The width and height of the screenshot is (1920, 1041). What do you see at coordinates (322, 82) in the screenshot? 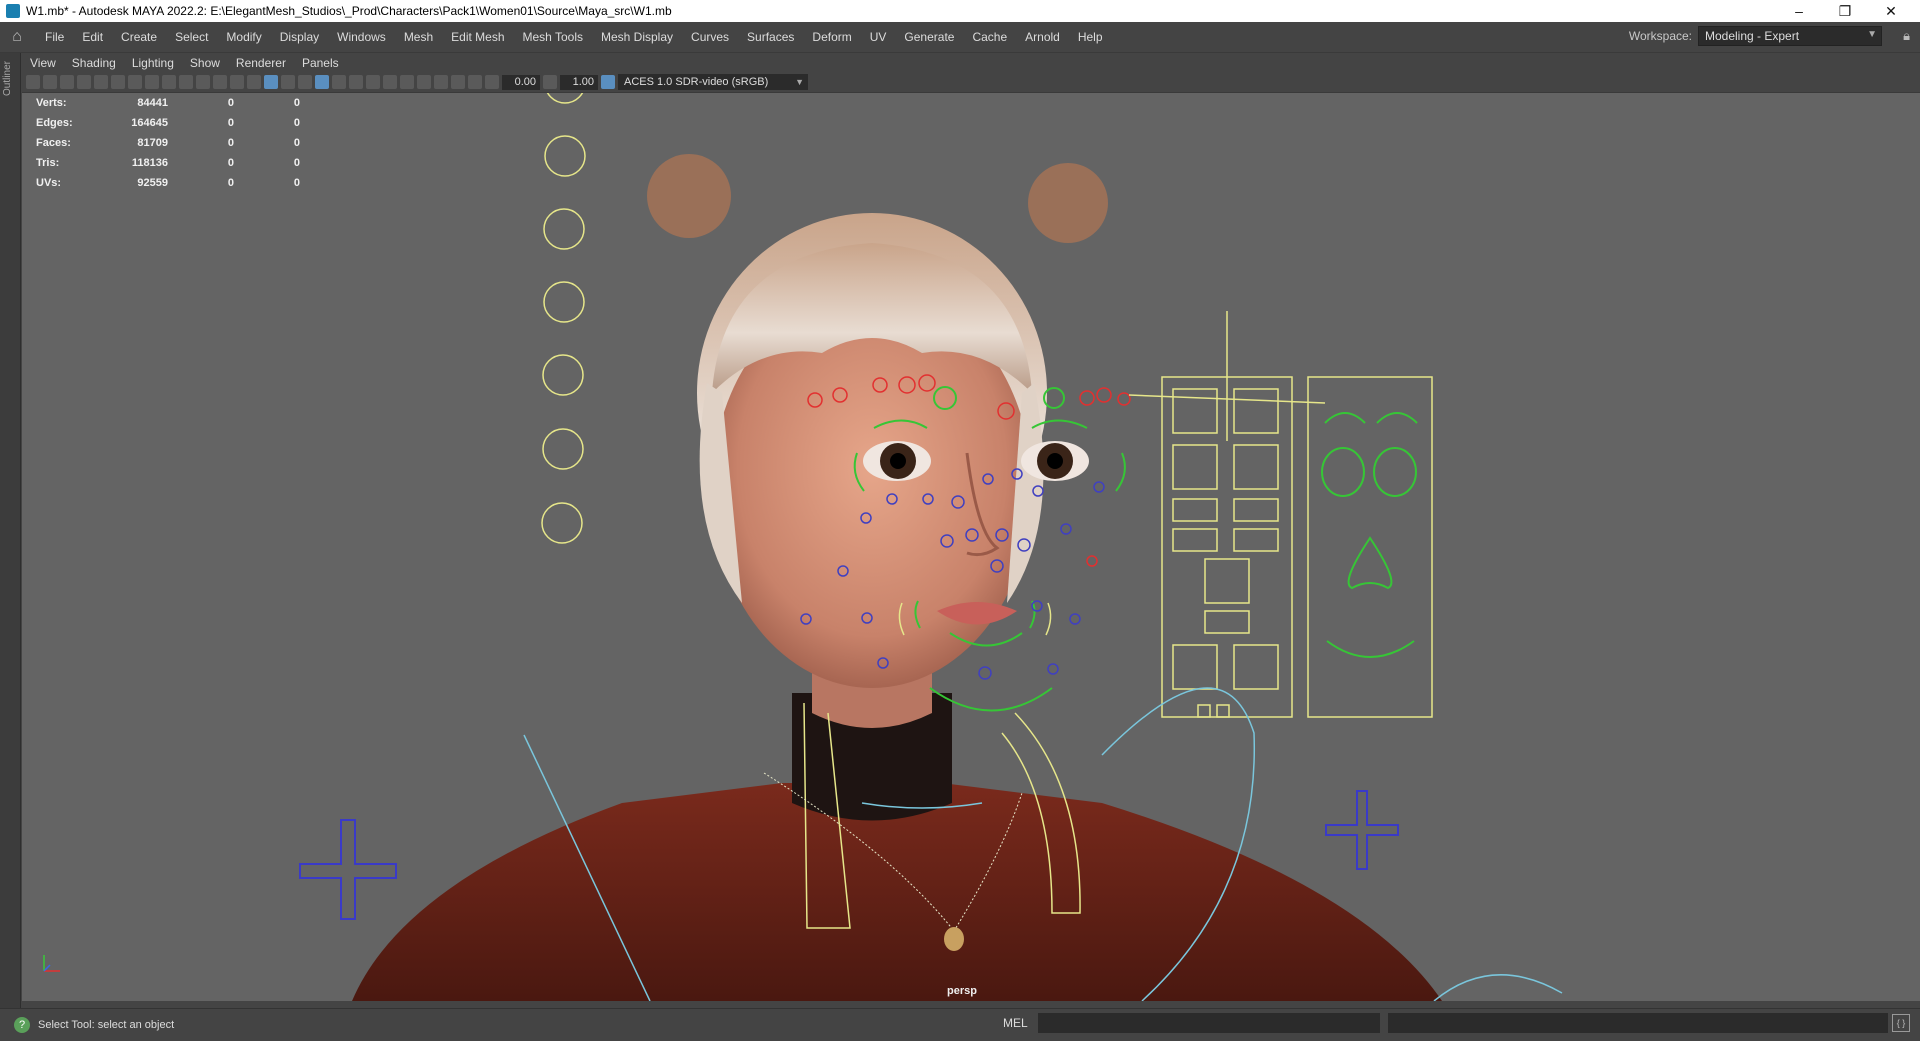
I see `textured-icon` at bounding box center [322, 82].